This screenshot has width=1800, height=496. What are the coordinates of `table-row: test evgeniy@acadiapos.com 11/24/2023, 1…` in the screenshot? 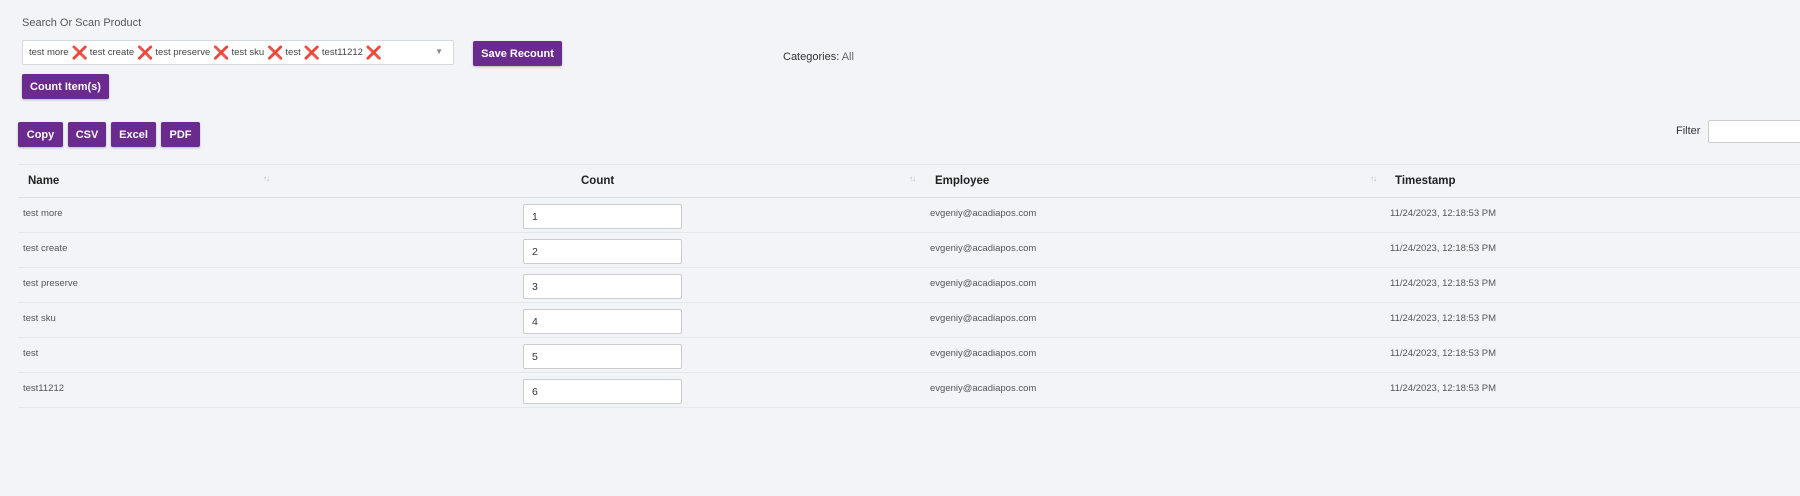 It's located at (909, 355).